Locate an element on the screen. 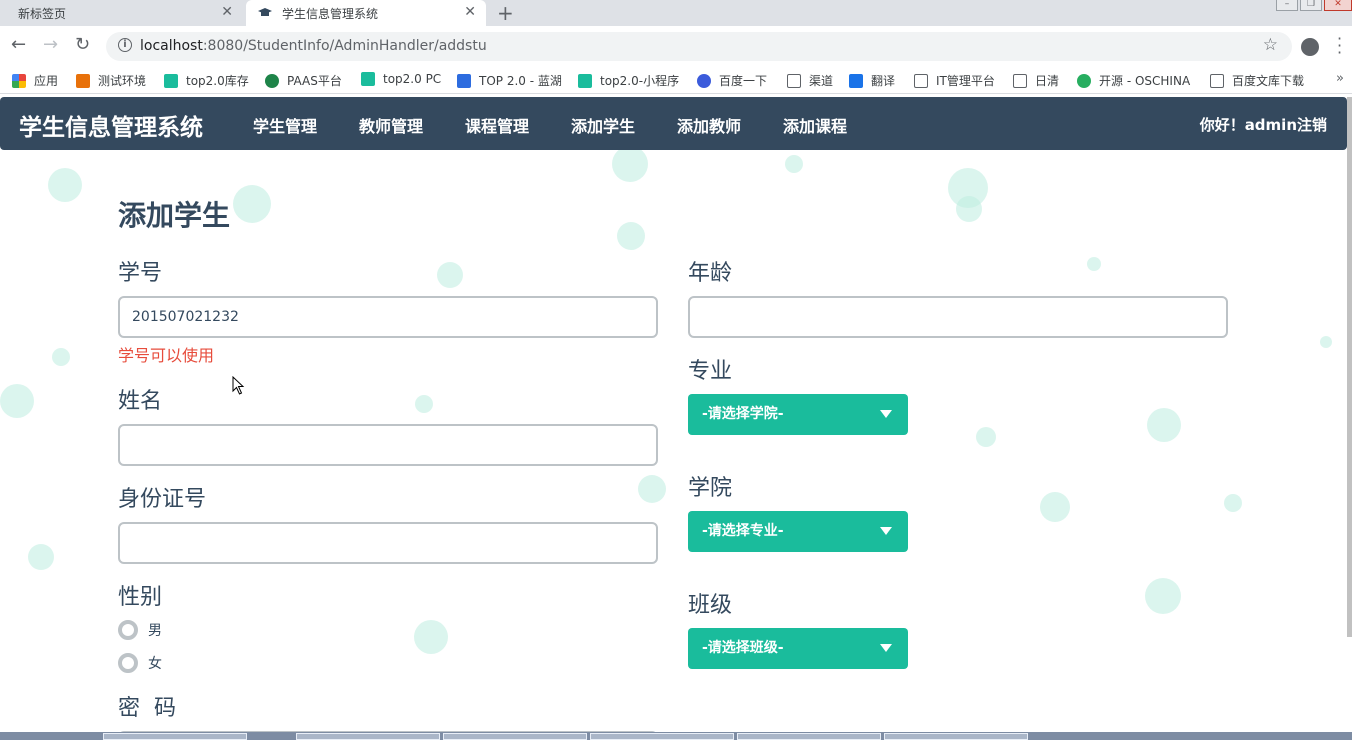  nav-student-management: 学生管理 is located at coordinates (285, 125).